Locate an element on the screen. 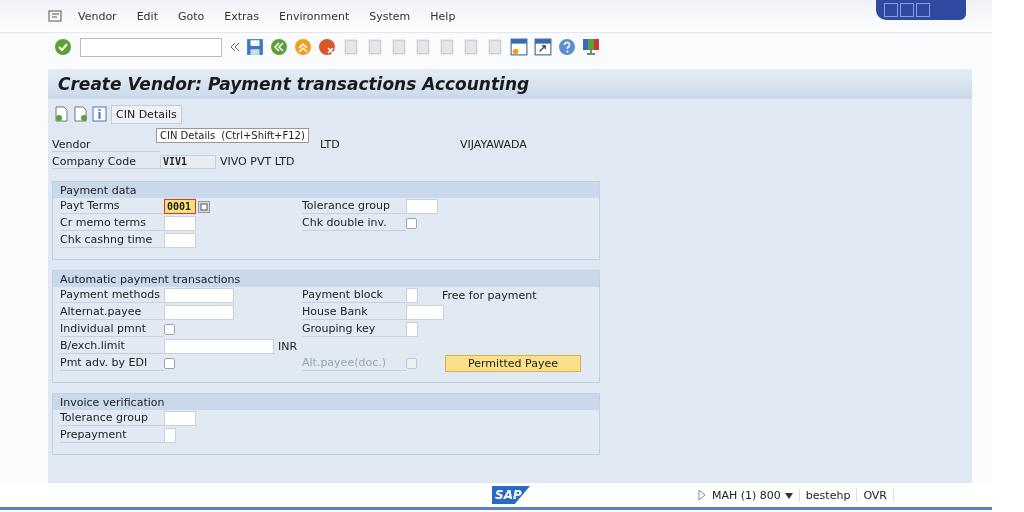 The image size is (1024, 512). field-label: Pmt adv. by EDI is located at coordinates (112, 363).